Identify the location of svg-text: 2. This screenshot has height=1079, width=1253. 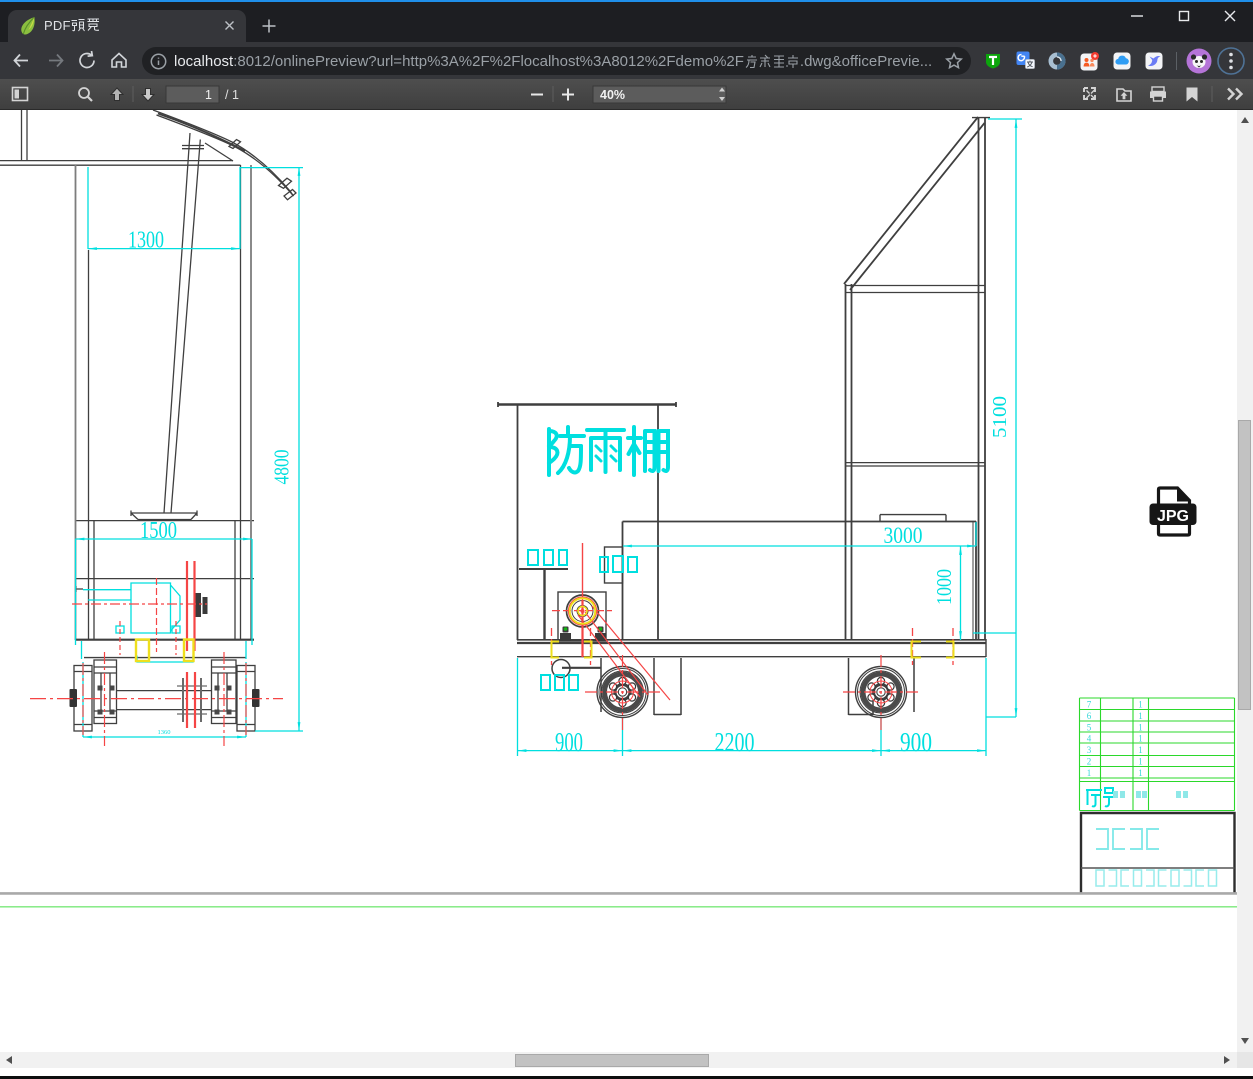
(1089, 762).